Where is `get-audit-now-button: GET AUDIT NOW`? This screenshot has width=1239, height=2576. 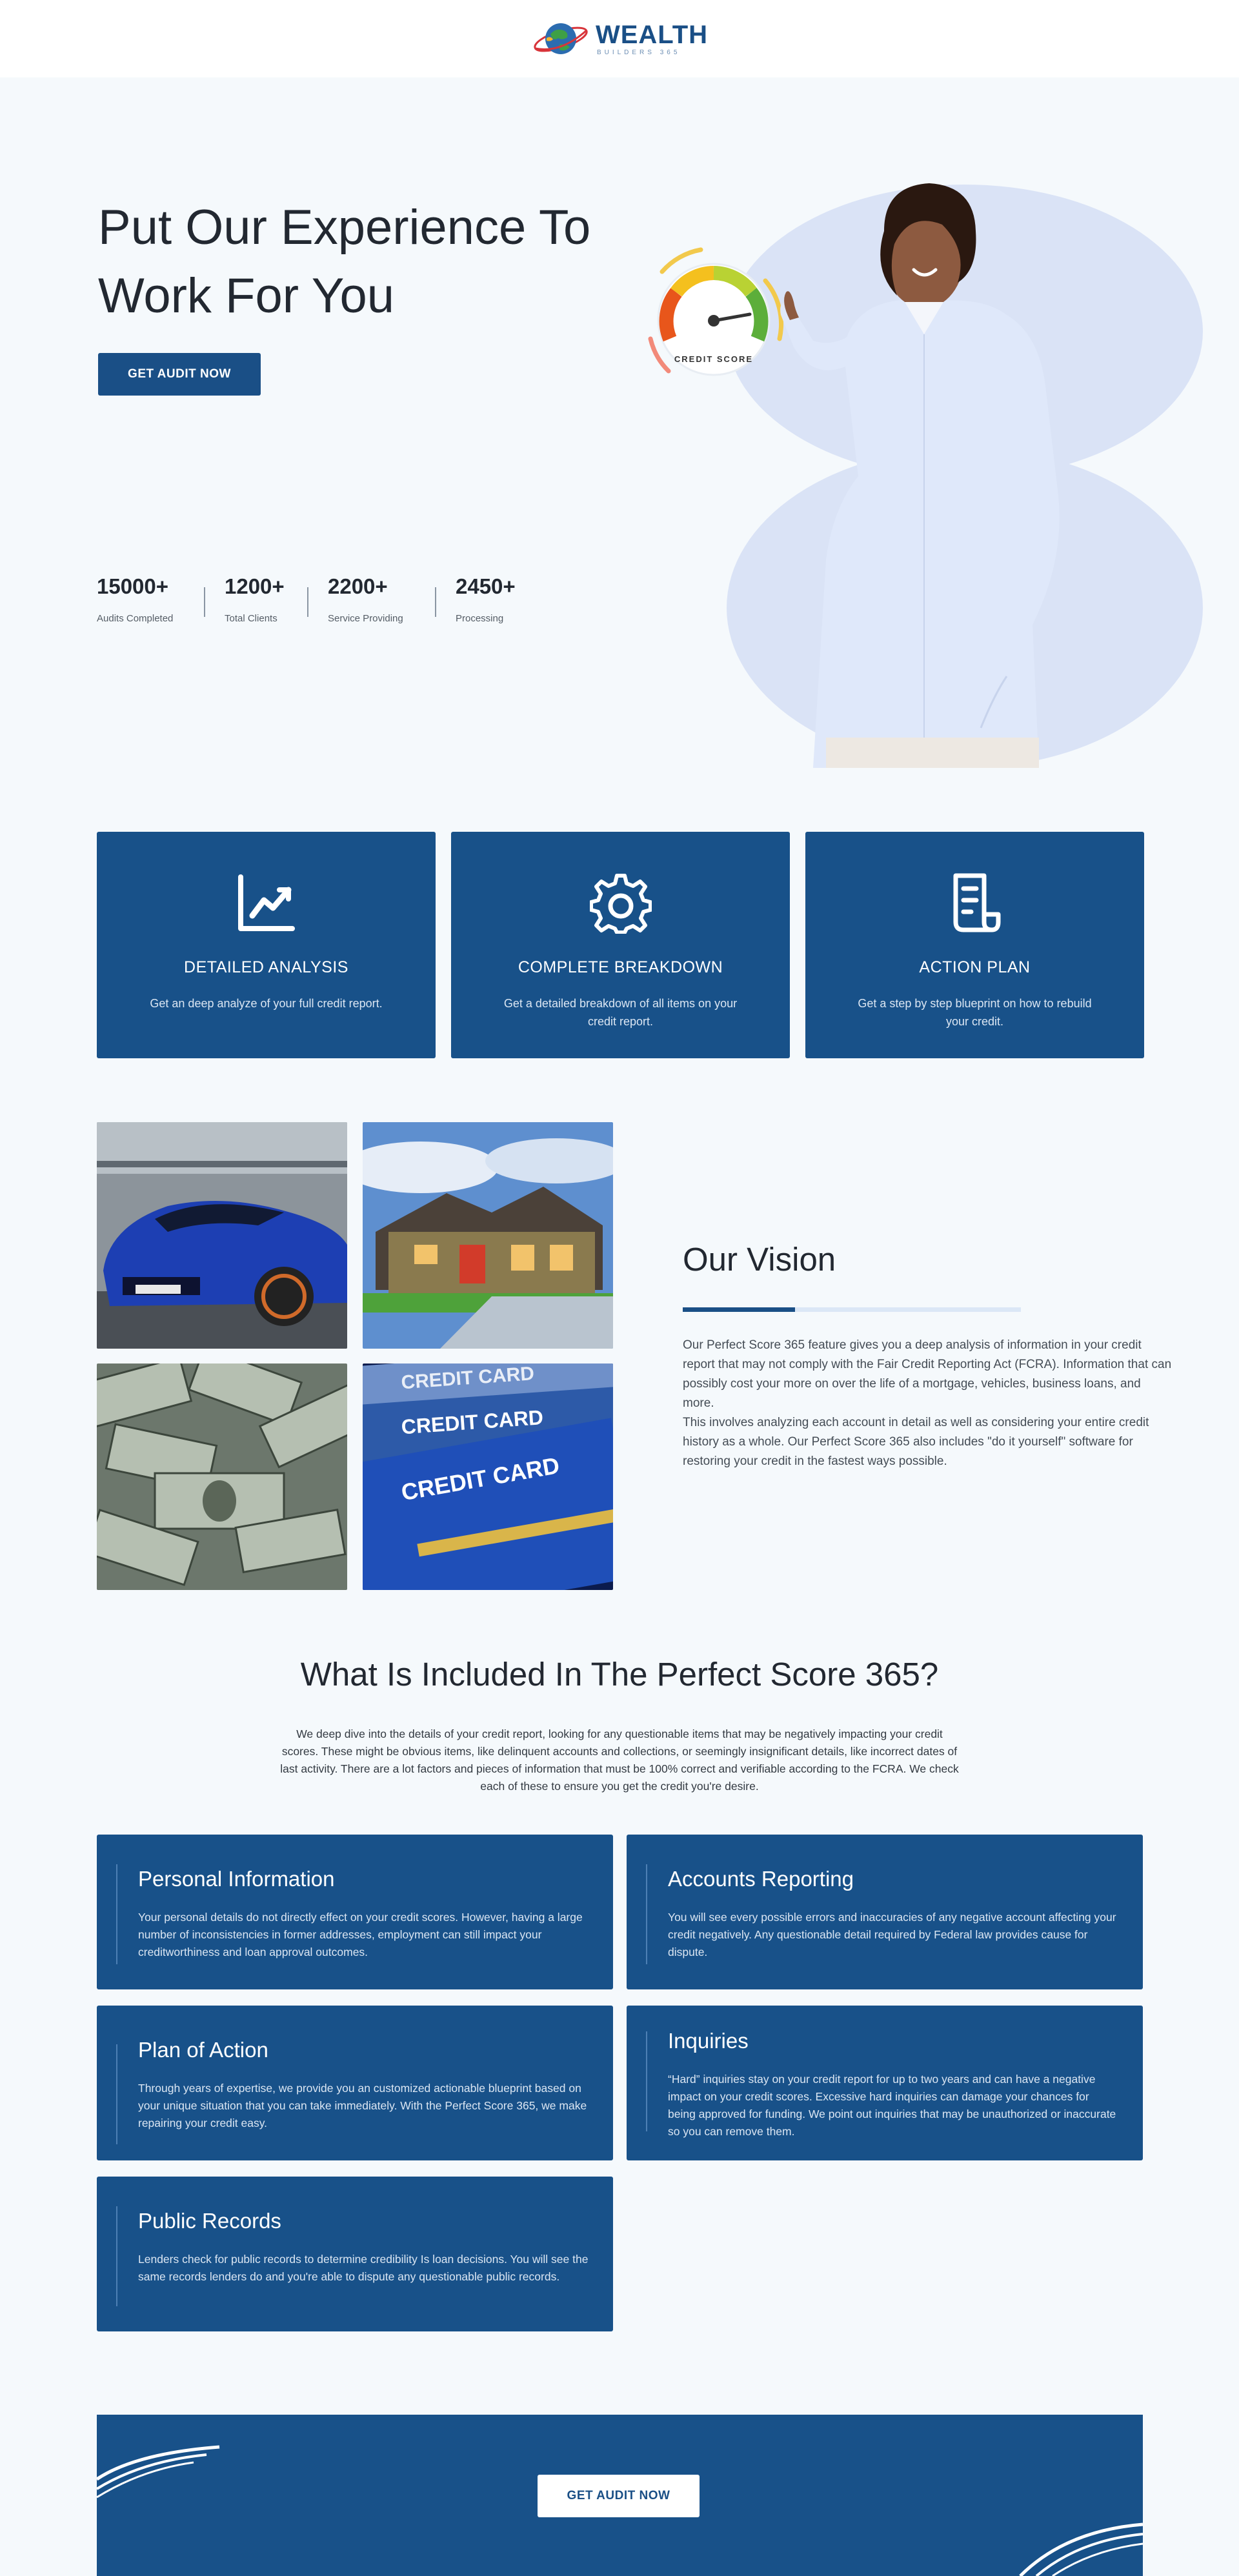
get-audit-now-button: GET AUDIT NOW is located at coordinates (179, 375).